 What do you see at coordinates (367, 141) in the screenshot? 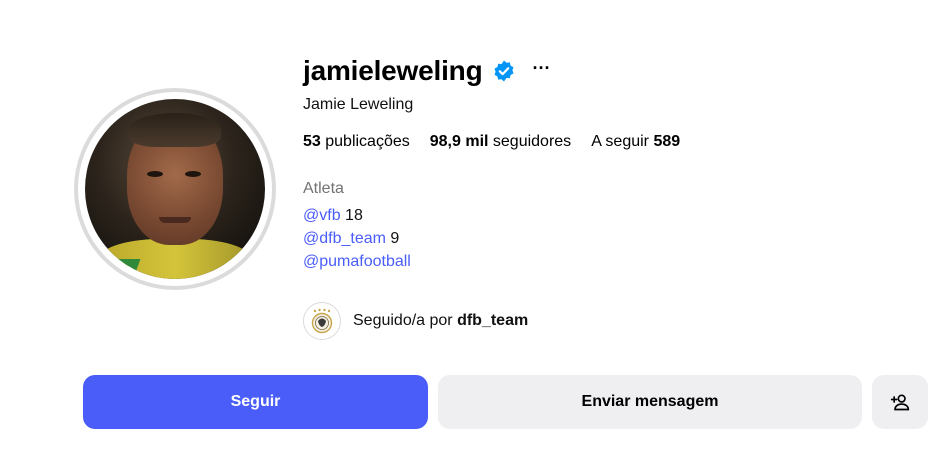
I see `posts-label: publicações` at bounding box center [367, 141].